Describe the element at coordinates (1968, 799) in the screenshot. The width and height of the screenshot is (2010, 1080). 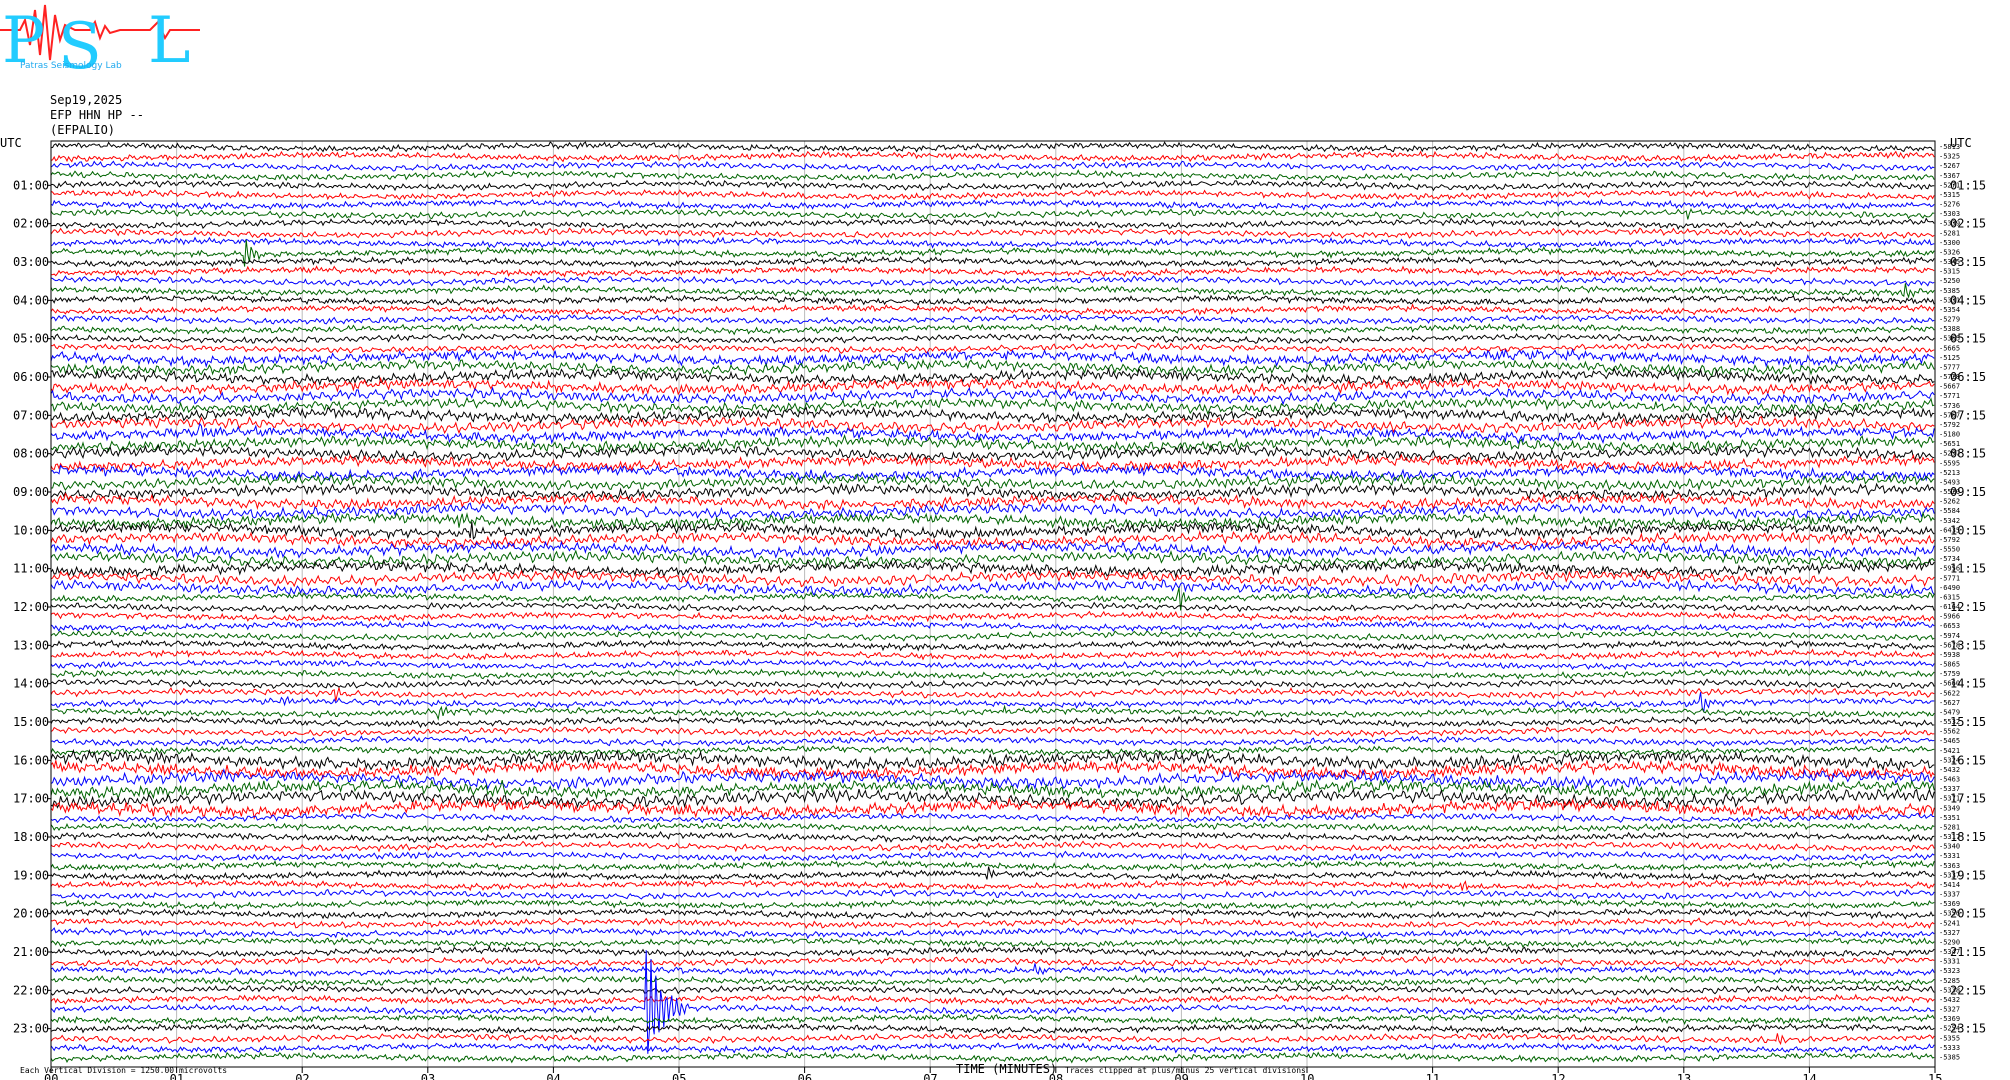
I see `right-tick-label: 17:15` at that location.